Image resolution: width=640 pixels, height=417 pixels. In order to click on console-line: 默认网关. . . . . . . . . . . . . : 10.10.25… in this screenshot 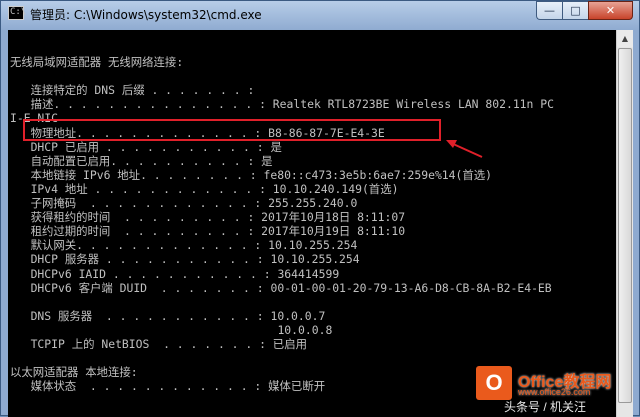, I will do `click(184, 245)`.